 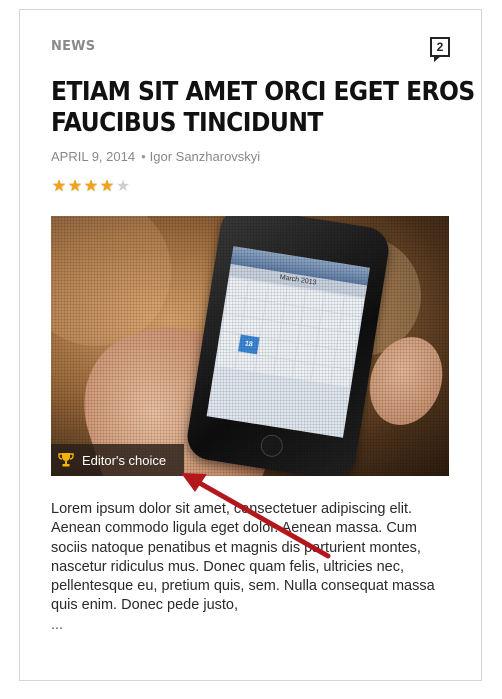 What do you see at coordinates (440, 49) in the screenshot?
I see `comment-count-badge: 2` at bounding box center [440, 49].